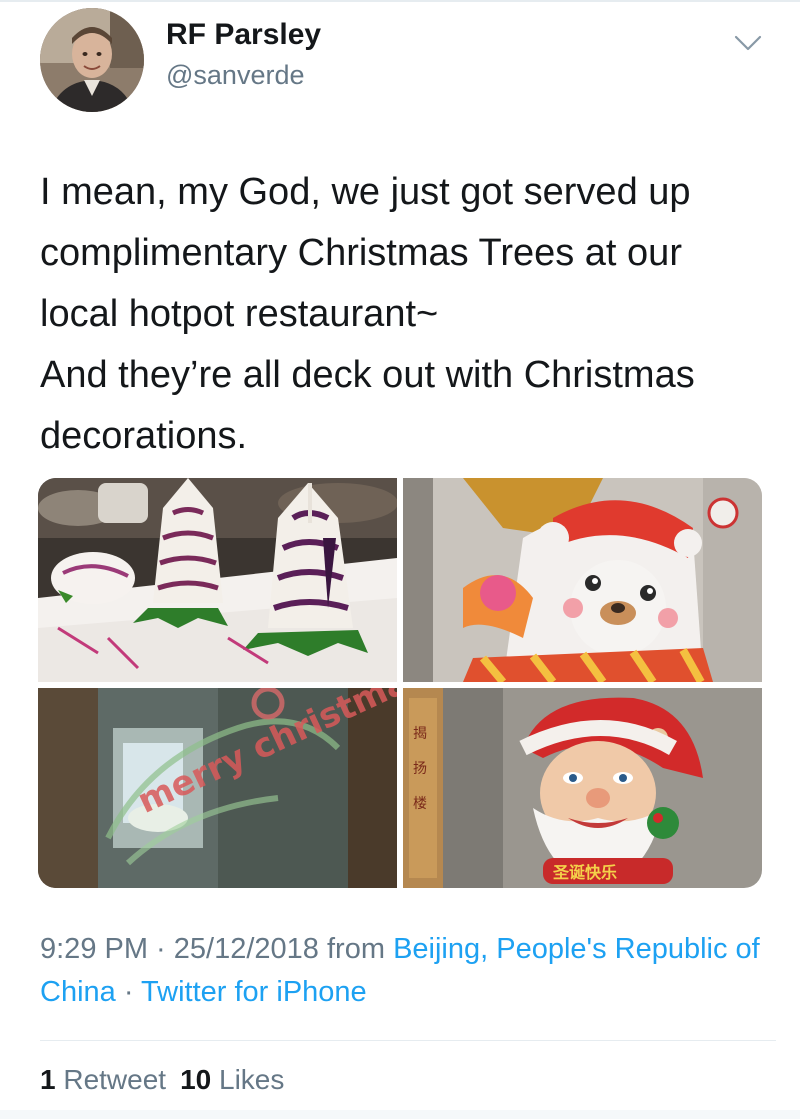  Describe the element at coordinates (144, 436) in the screenshot. I see `tweet-text-line: decorations.` at that location.